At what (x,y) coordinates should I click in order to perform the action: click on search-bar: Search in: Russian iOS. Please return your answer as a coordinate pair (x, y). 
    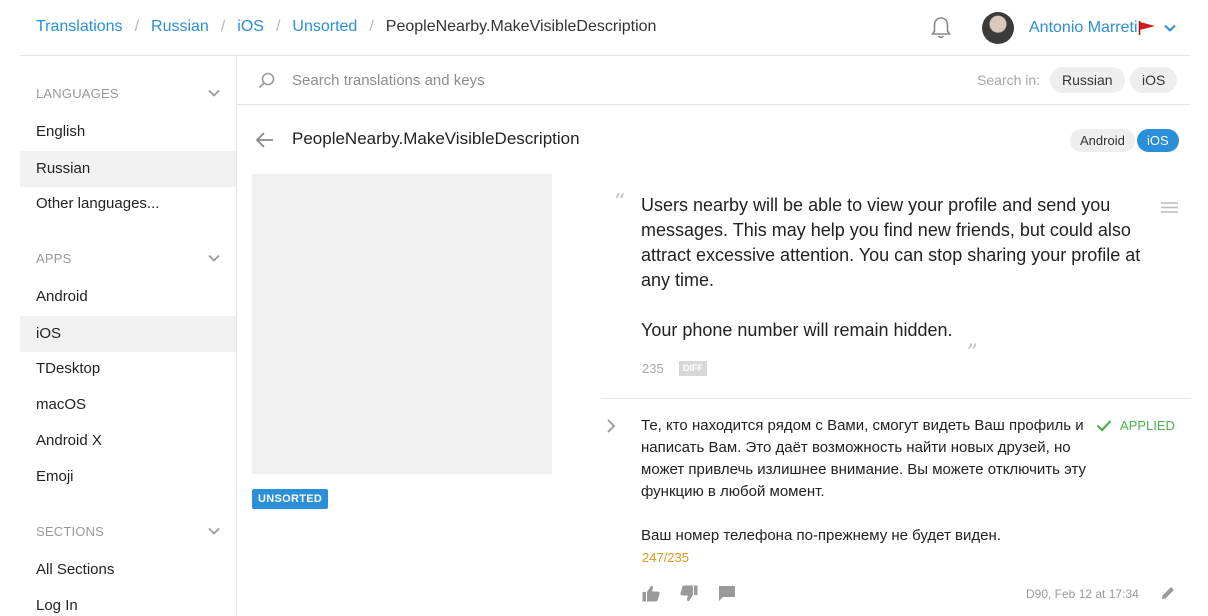
    Looking at the image, I should click on (714, 80).